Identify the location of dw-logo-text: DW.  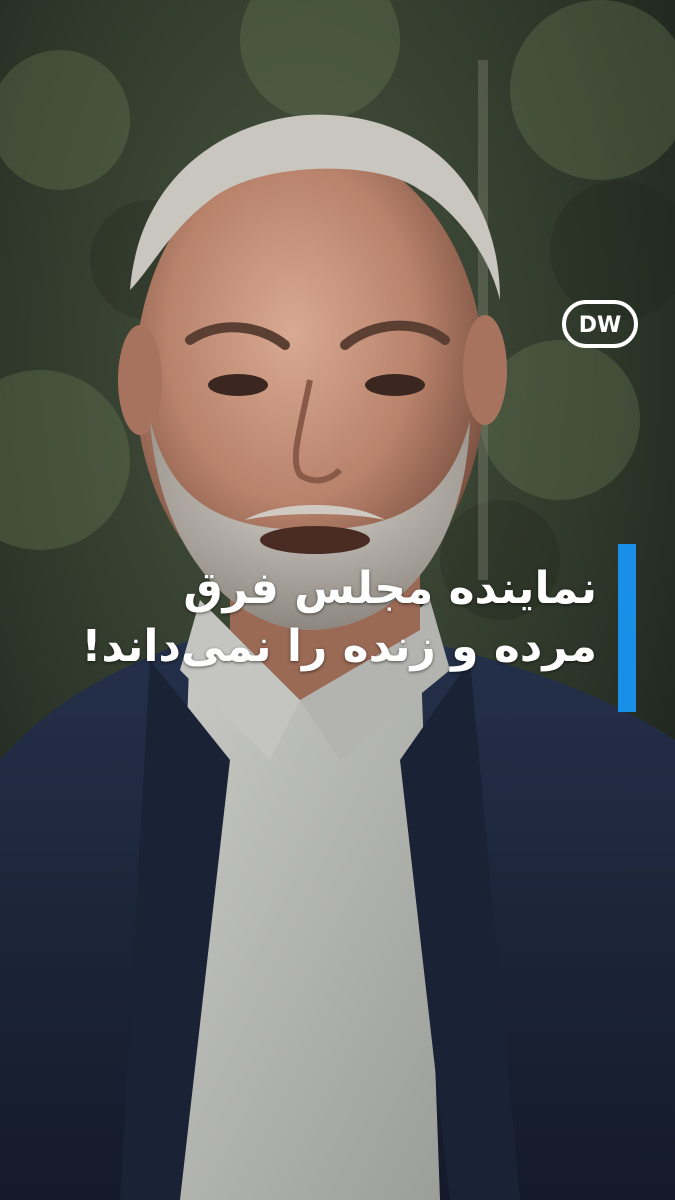
(600, 325).